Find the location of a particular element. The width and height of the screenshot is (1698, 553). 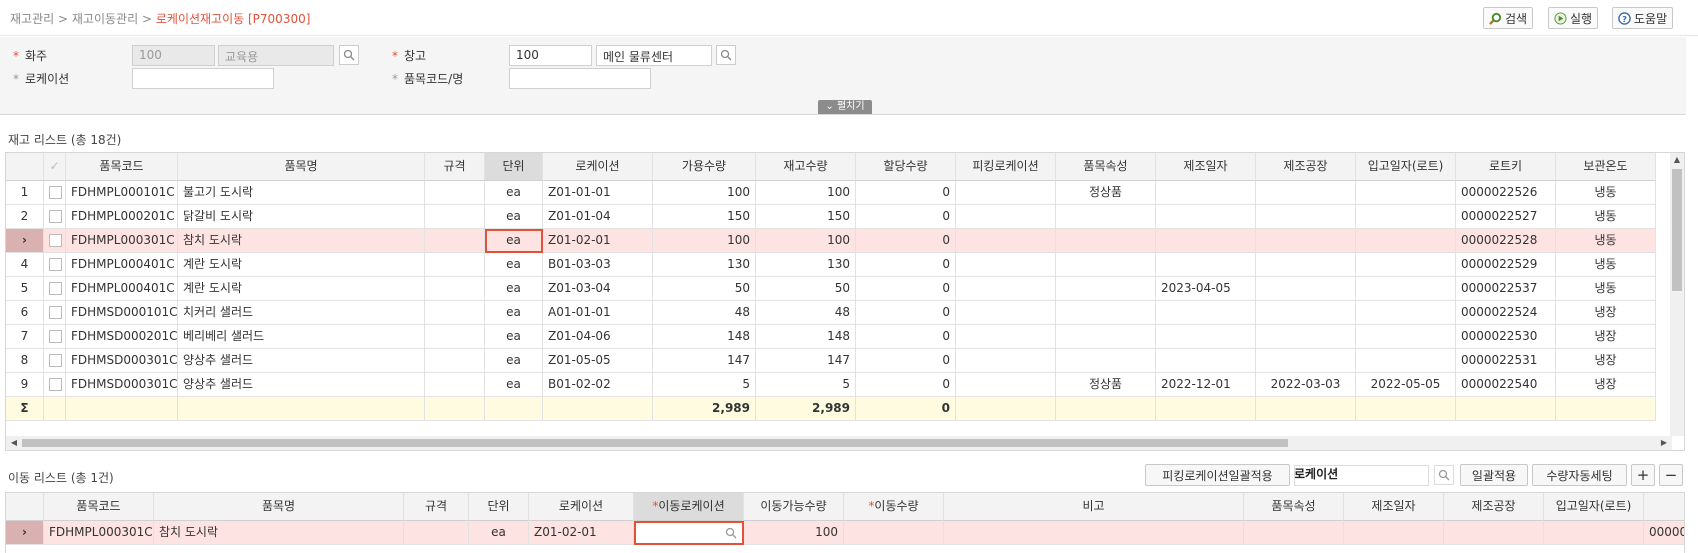

move-header-cell: 입고일자(로트) is located at coordinates (1594, 507).